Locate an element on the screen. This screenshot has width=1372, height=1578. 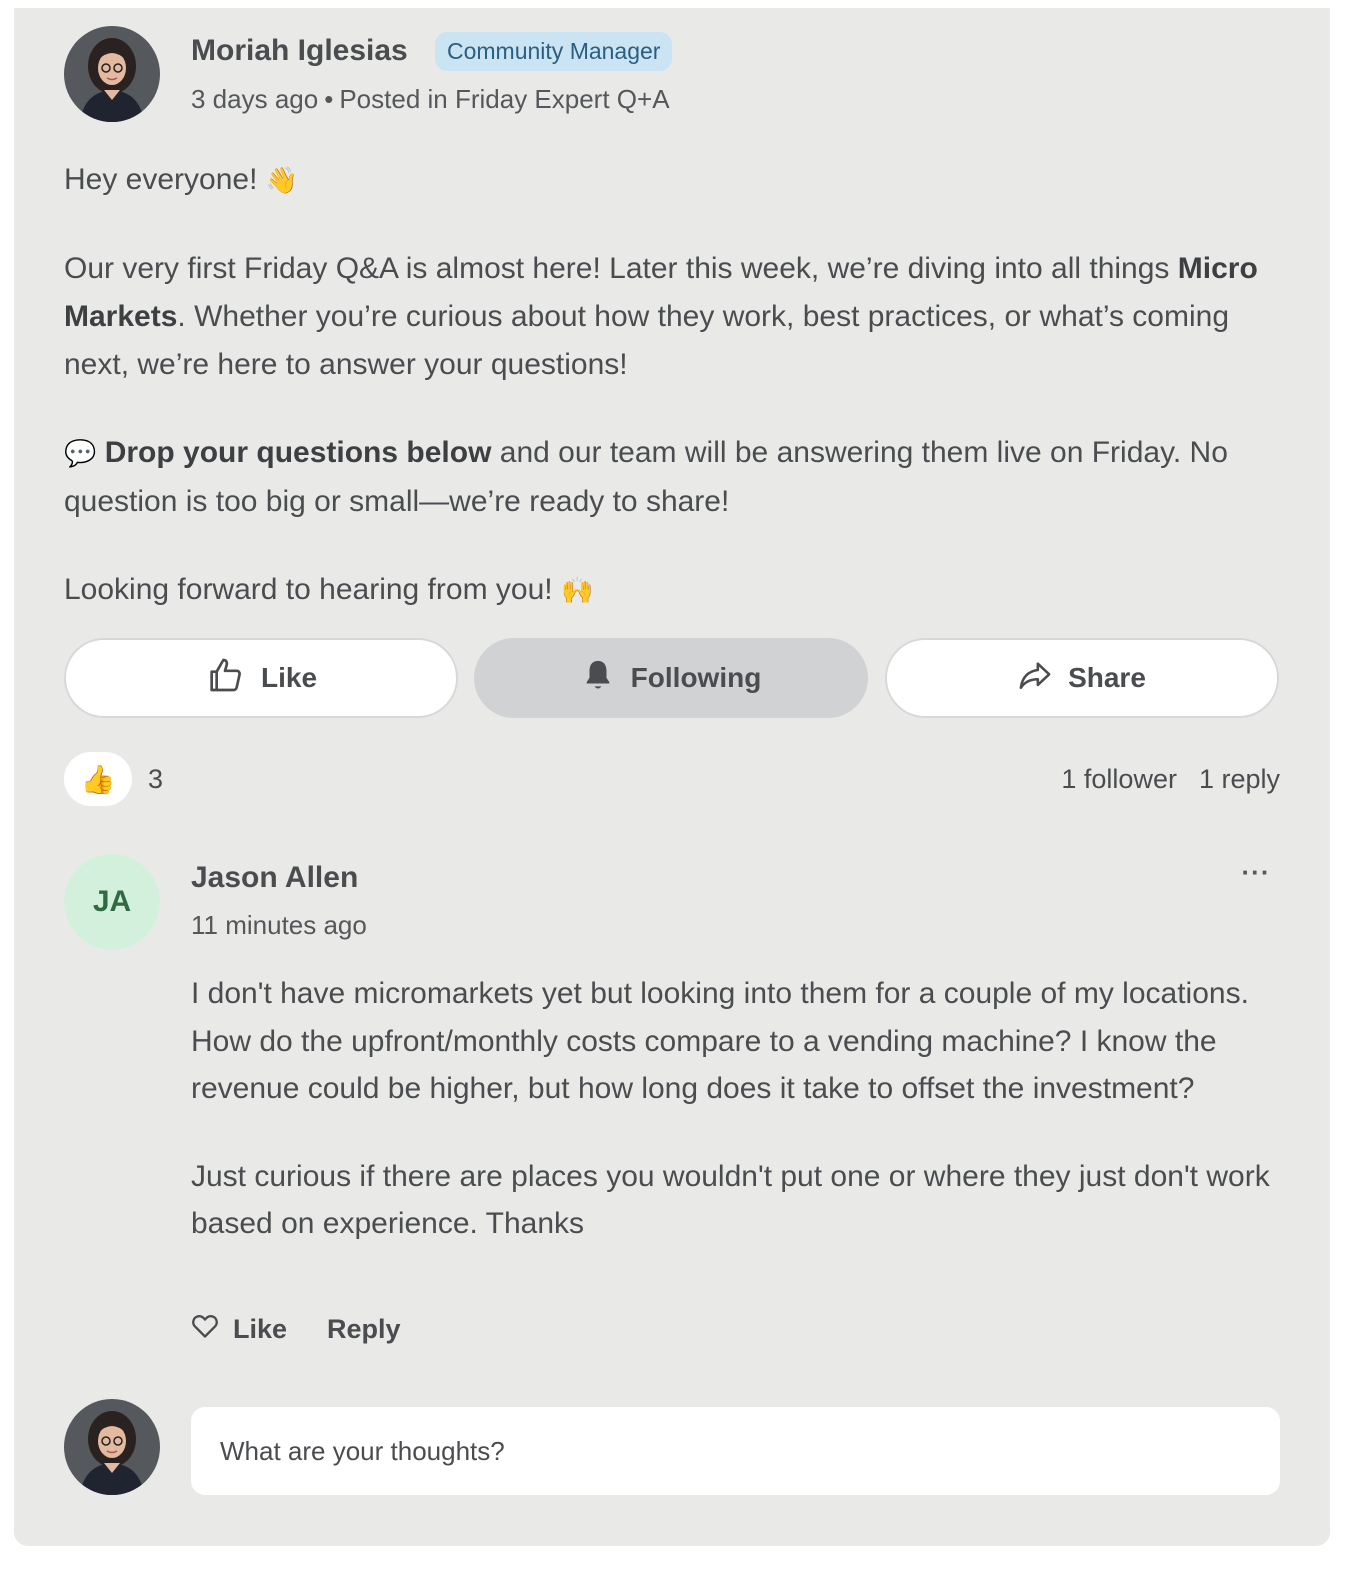
post-meta: 3 days ago • Posted in Friday Expert Q+A is located at coordinates (430, 99).